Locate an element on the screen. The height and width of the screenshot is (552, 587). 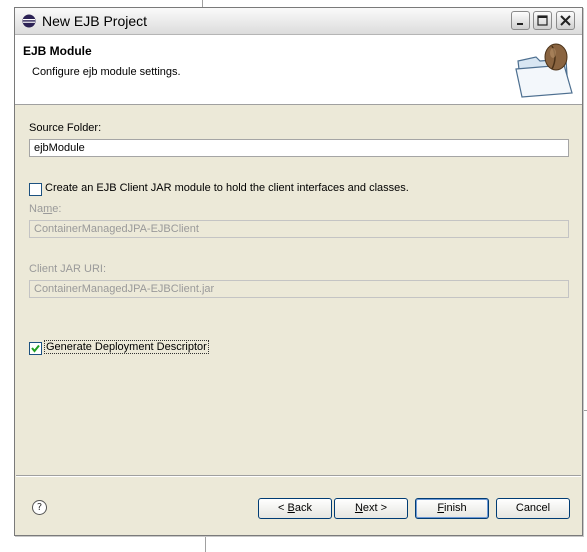
help-icon: ? is located at coordinates (39, 507).